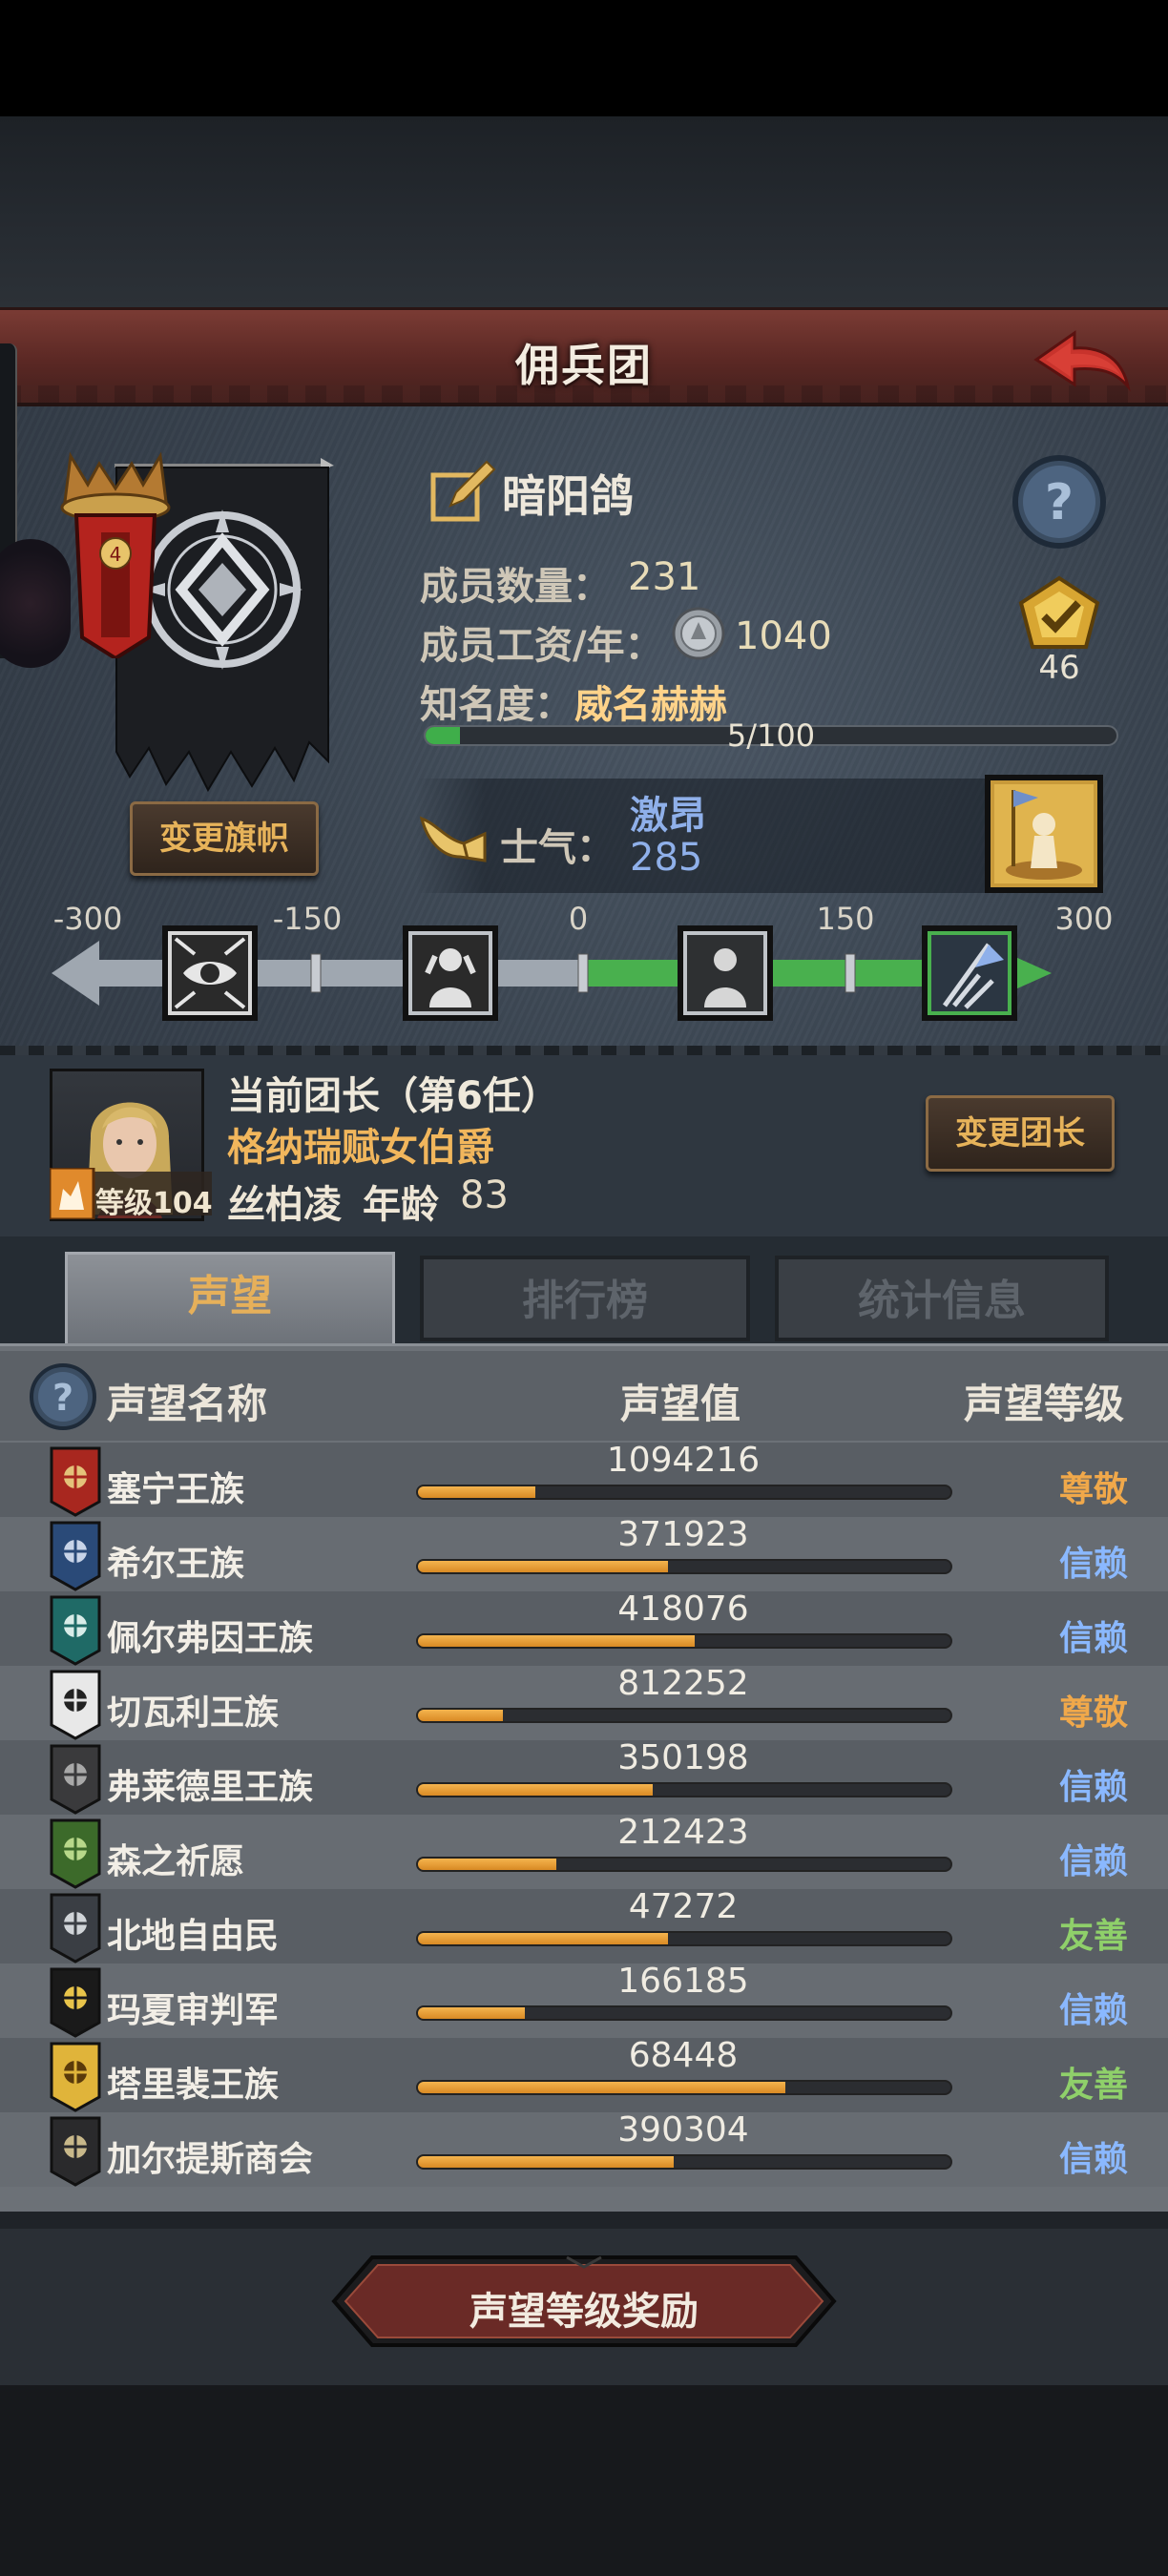 The image size is (1168, 2576). What do you see at coordinates (725, 973) in the screenshot?
I see `morale-normal-icon` at bounding box center [725, 973].